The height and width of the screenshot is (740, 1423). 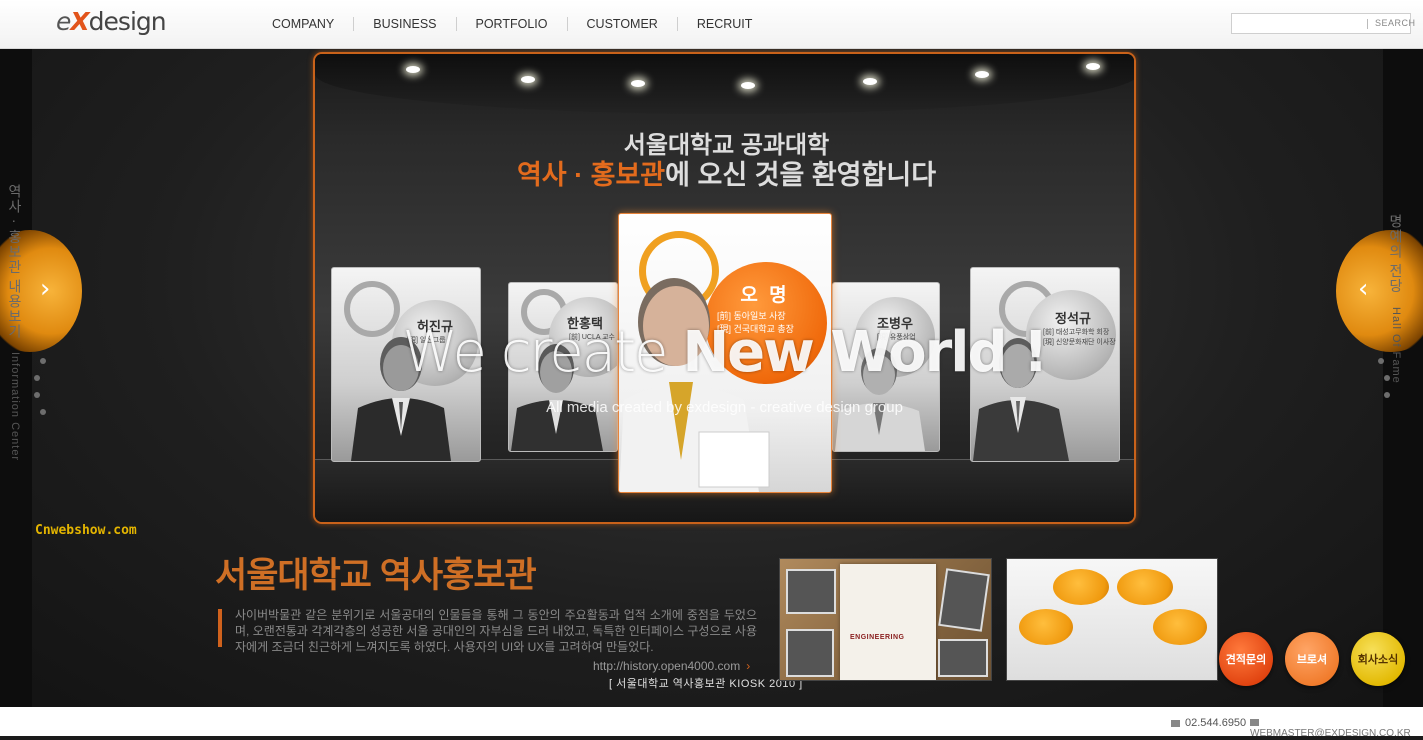 I want to click on search-button: SEARCH, so click(x=1395, y=23).